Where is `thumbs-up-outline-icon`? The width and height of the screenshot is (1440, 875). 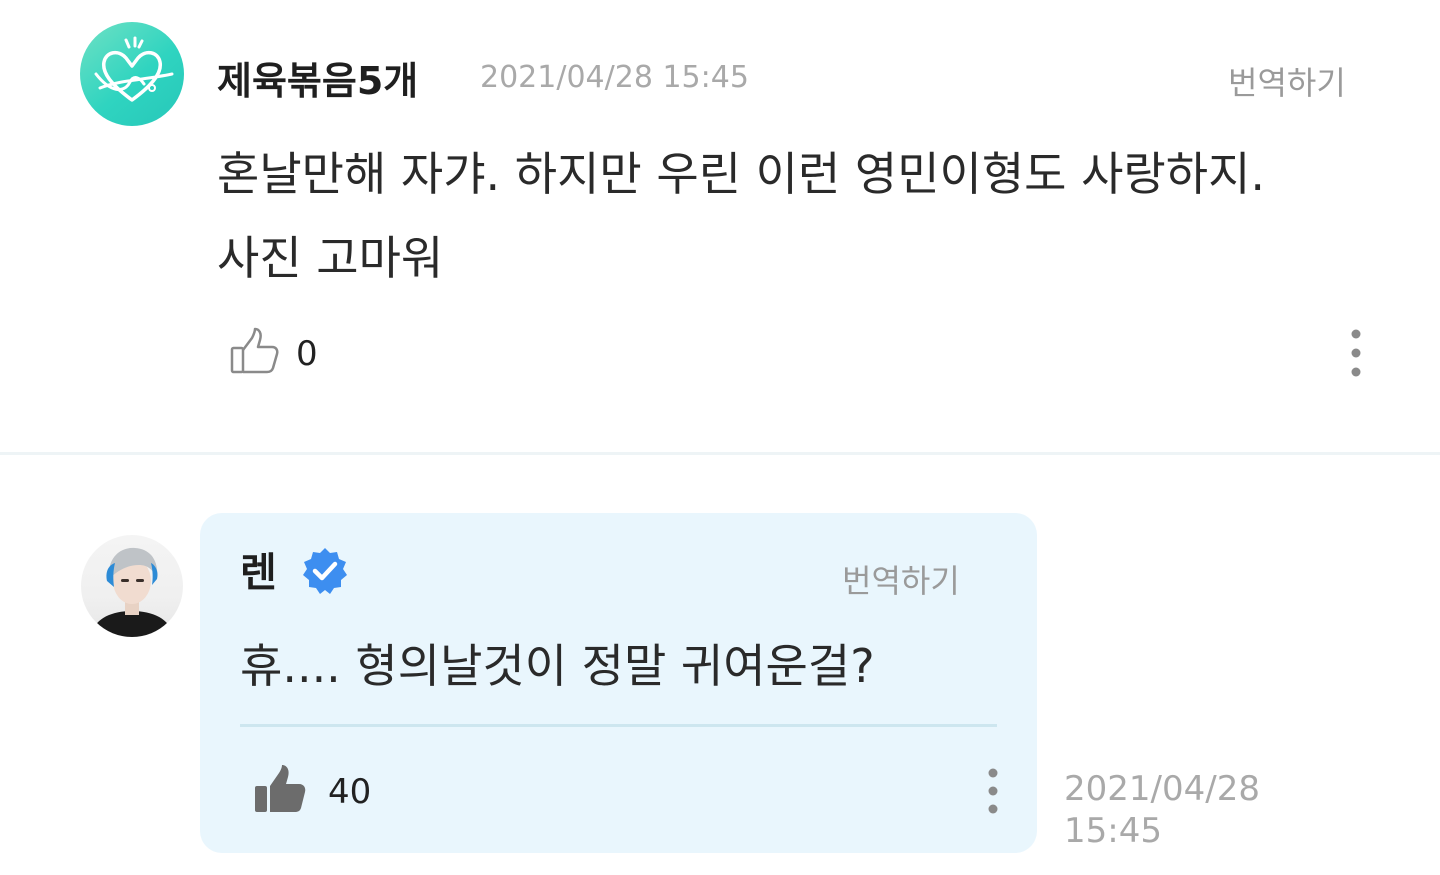 thumbs-up-outline-icon is located at coordinates (254, 350).